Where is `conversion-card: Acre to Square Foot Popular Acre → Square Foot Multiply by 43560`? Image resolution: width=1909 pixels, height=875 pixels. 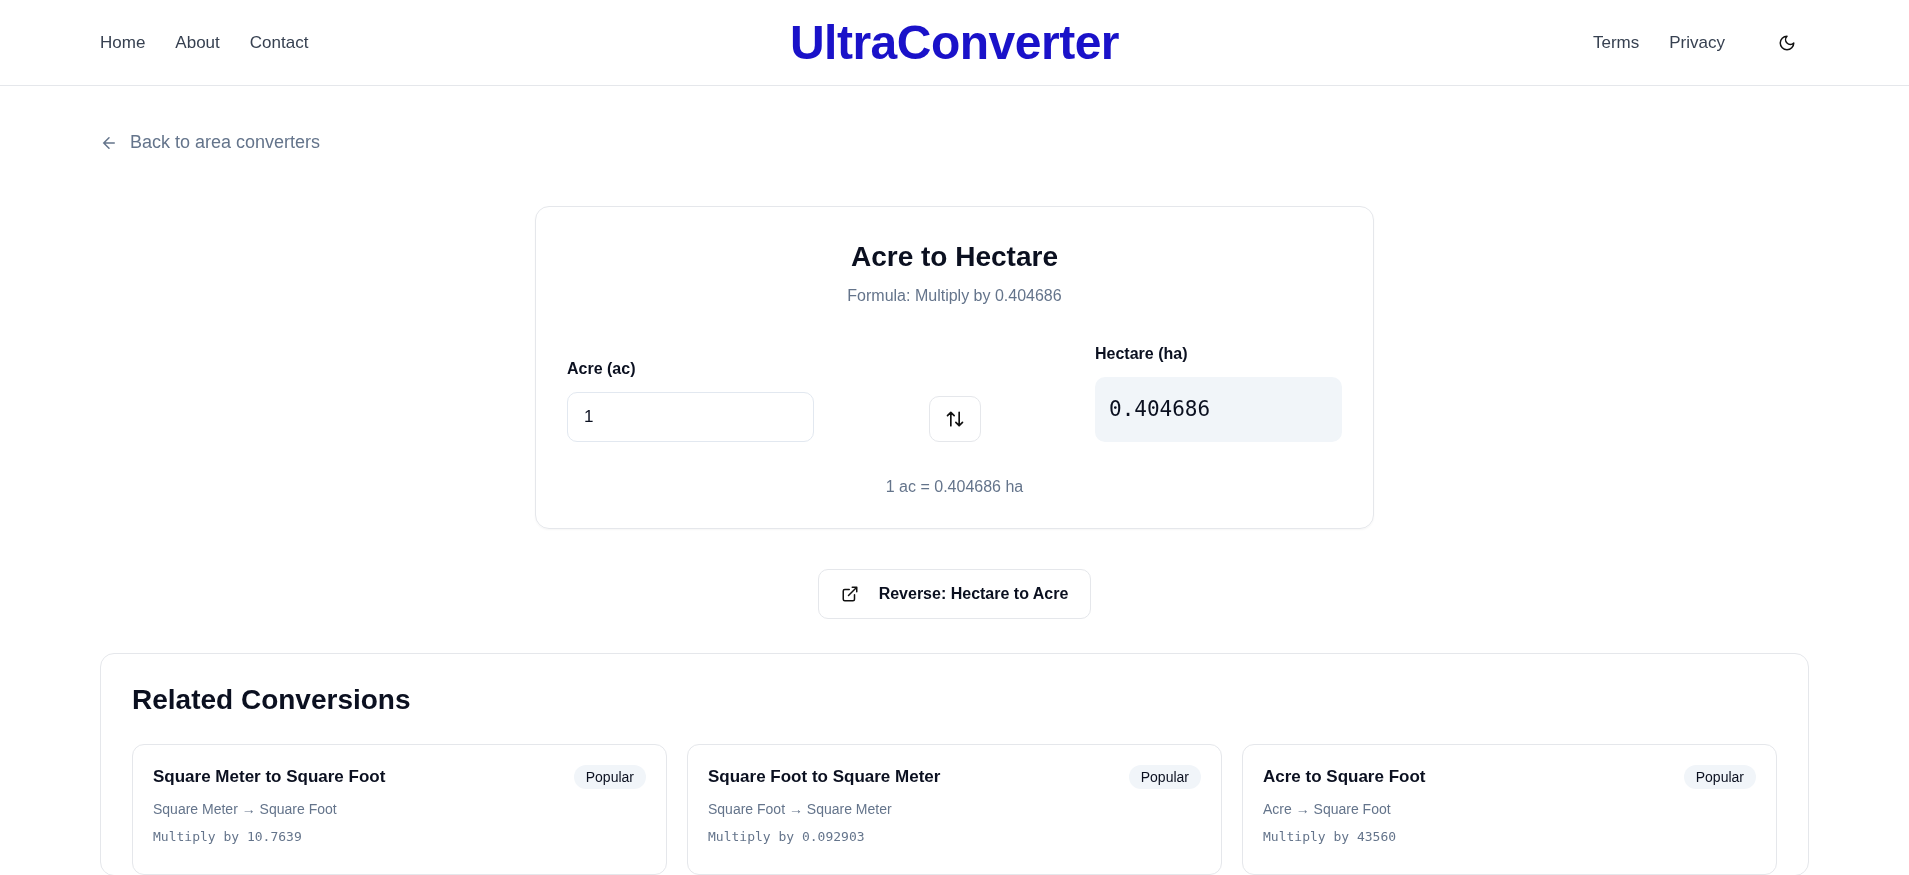 conversion-card: Acre to Square Foot Popular Acre → Square Foot Multiply by 43560 is located at coordinates (1509, 809).